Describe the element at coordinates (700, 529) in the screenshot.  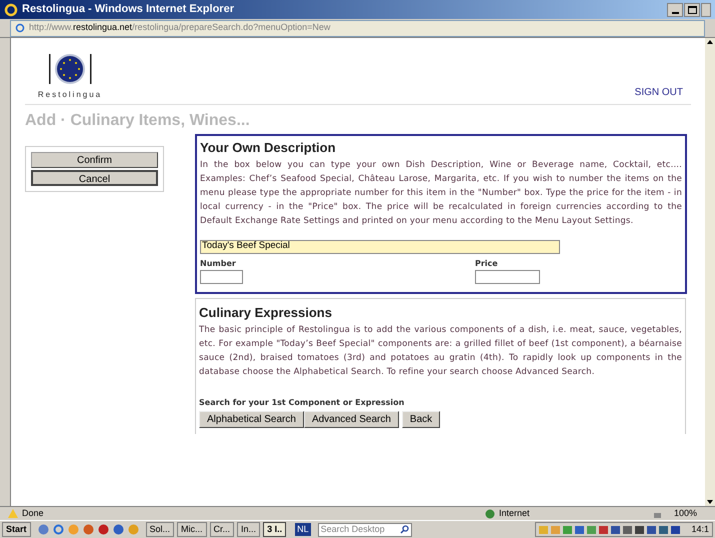
I see `clock: 14:1` at that location.